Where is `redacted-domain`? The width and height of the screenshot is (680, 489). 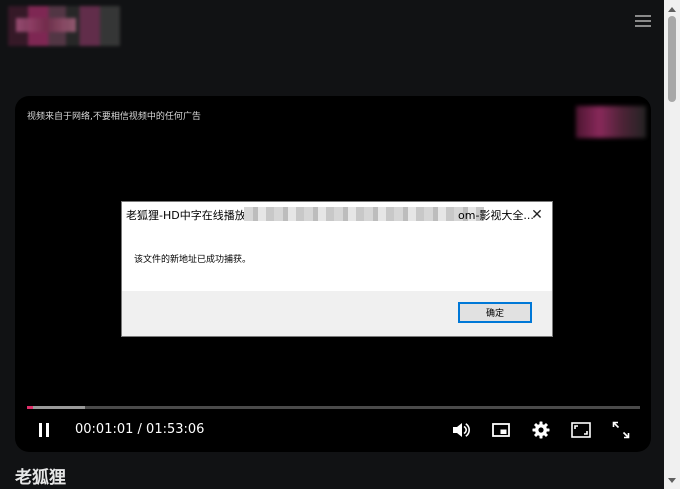 redacted-domain is located at coordinates (364, 214).